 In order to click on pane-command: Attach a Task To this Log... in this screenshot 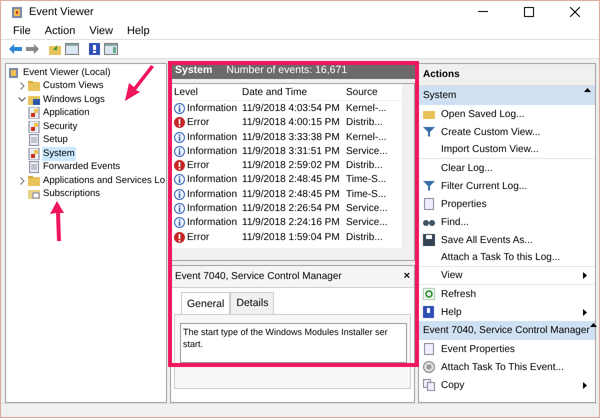, I will do `click(507, 258)`.